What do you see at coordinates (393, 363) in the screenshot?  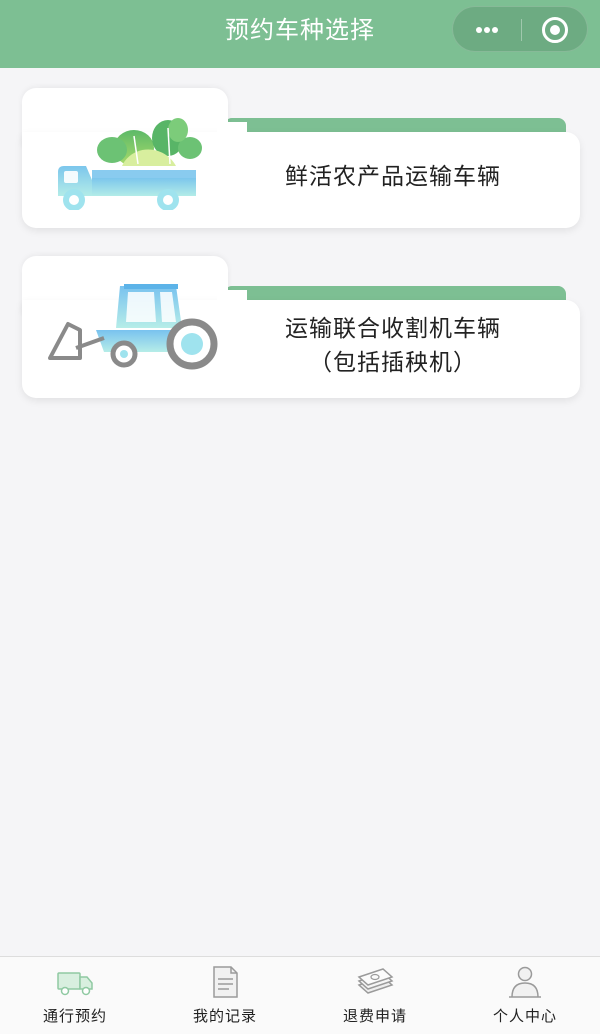 I see `vehicle-option-sublabel: （包括插秧机）` at bounding box center [393, 363].